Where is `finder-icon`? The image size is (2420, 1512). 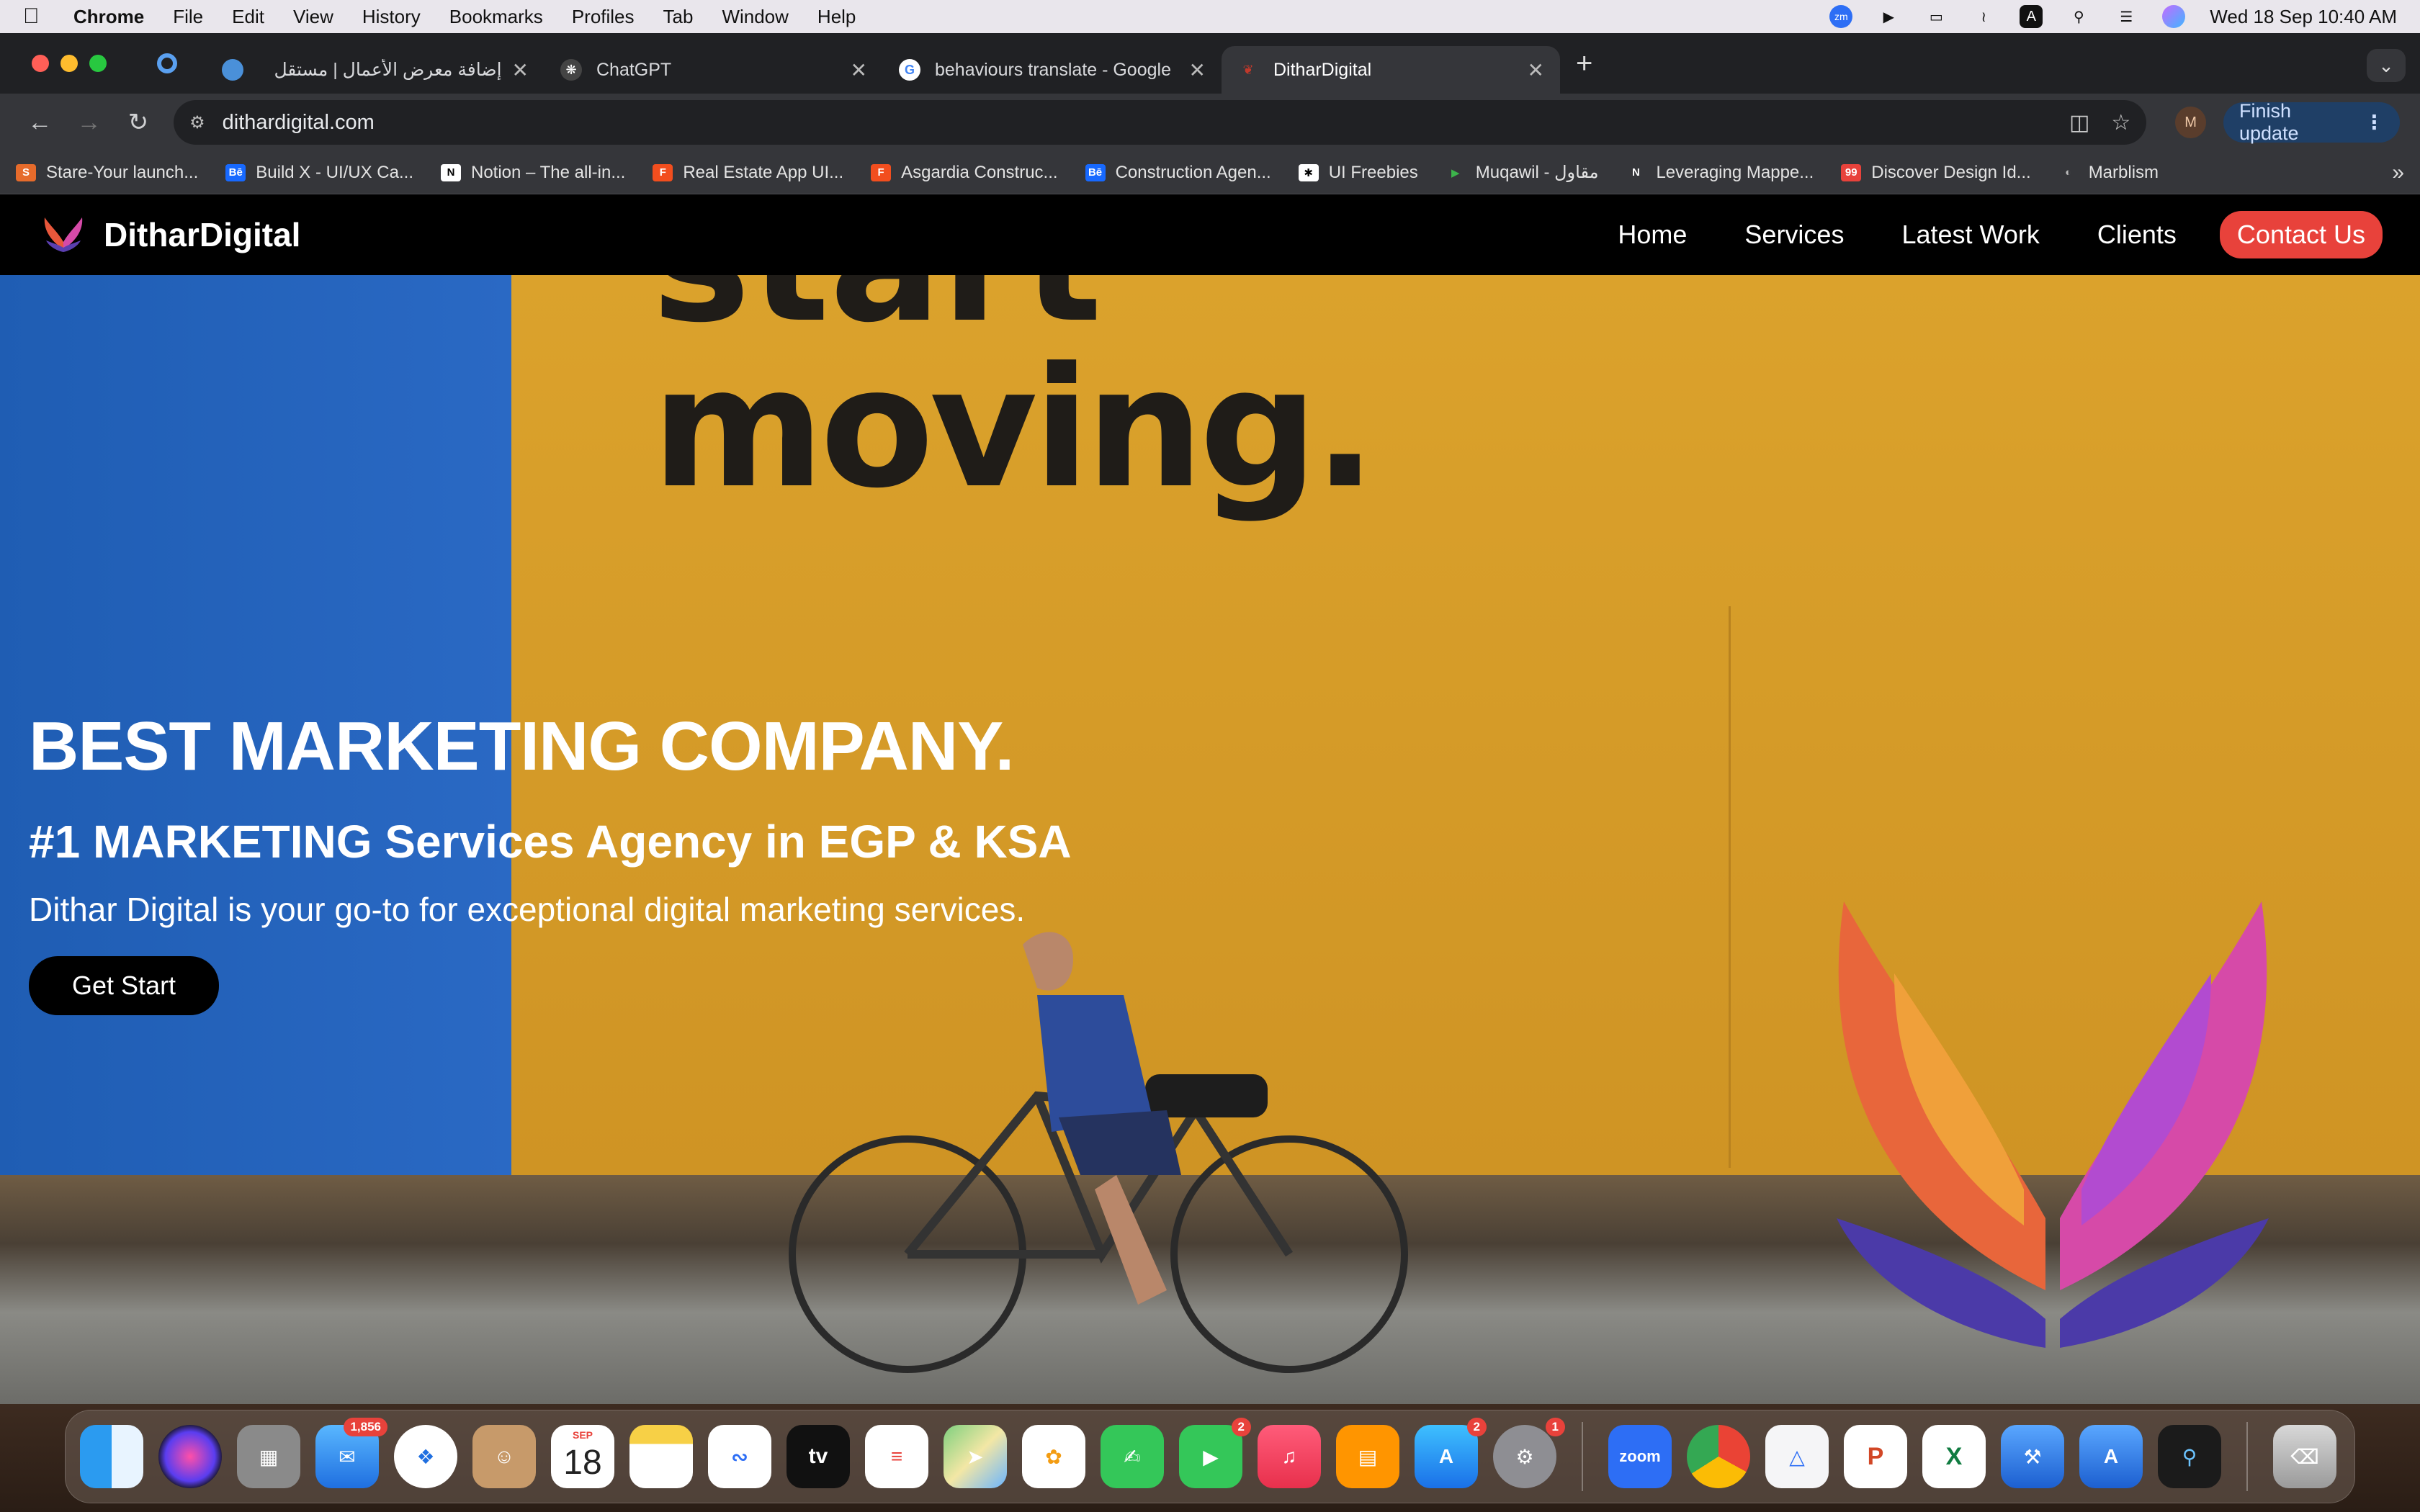 finder-icon is located at coordinates (111, 1456).